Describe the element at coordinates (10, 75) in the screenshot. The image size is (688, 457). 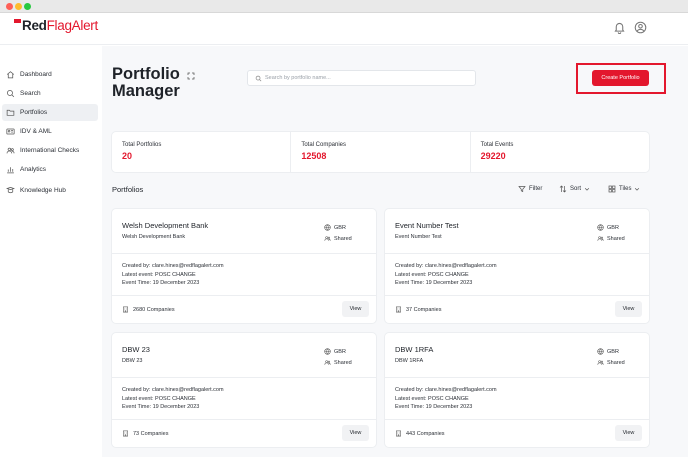
I see `home-icon` at that location.